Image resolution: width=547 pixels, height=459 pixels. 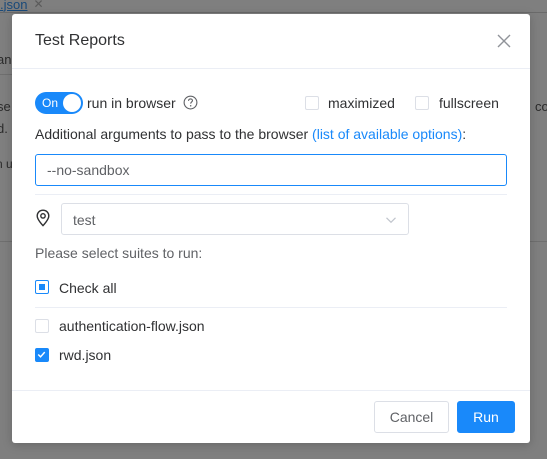 What do you see at coordinates (72, 103) in the screenshot?
I see `switch-knob` at bounding box center [72, 103].